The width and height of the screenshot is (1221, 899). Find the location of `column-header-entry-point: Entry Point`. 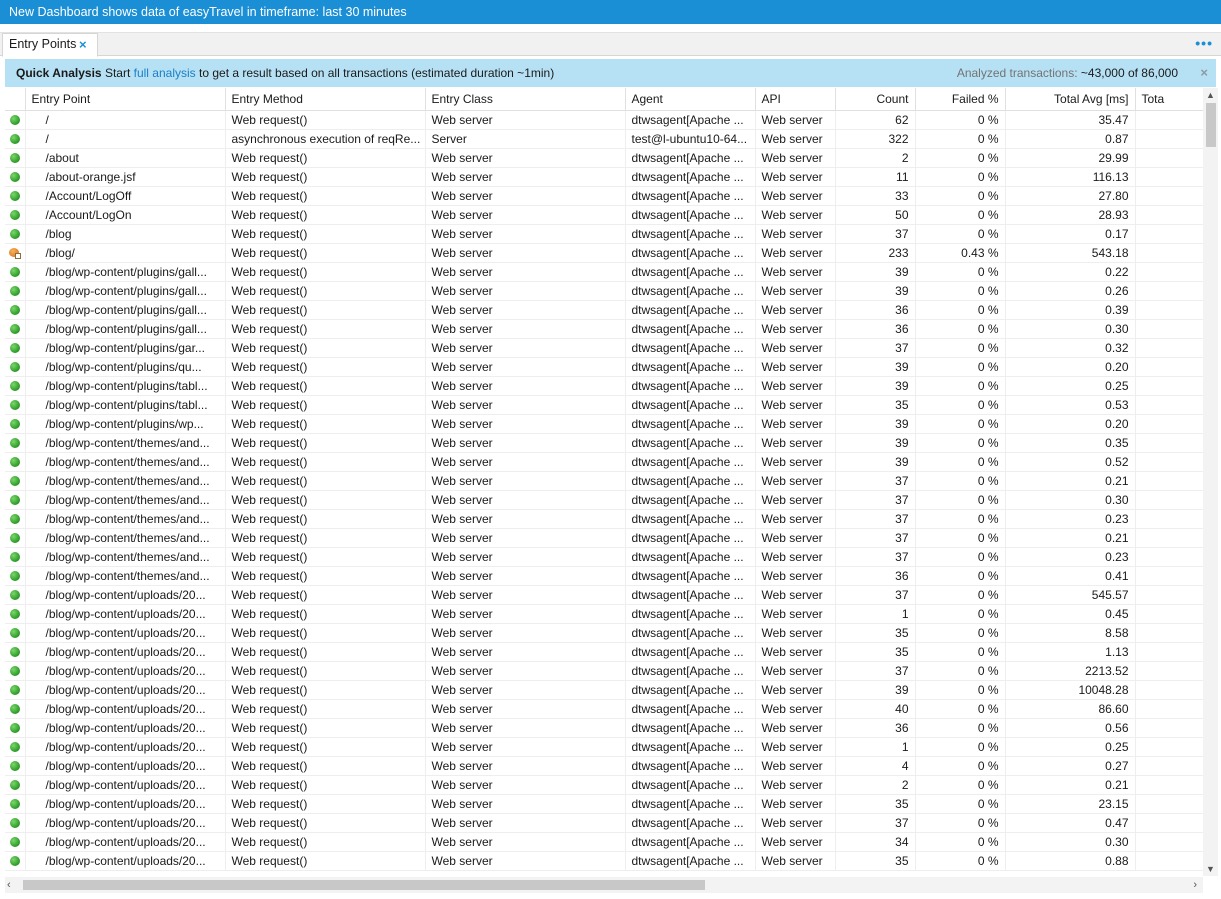

column-header-entry-point: Entry Point is located at coordinates (125, 99).